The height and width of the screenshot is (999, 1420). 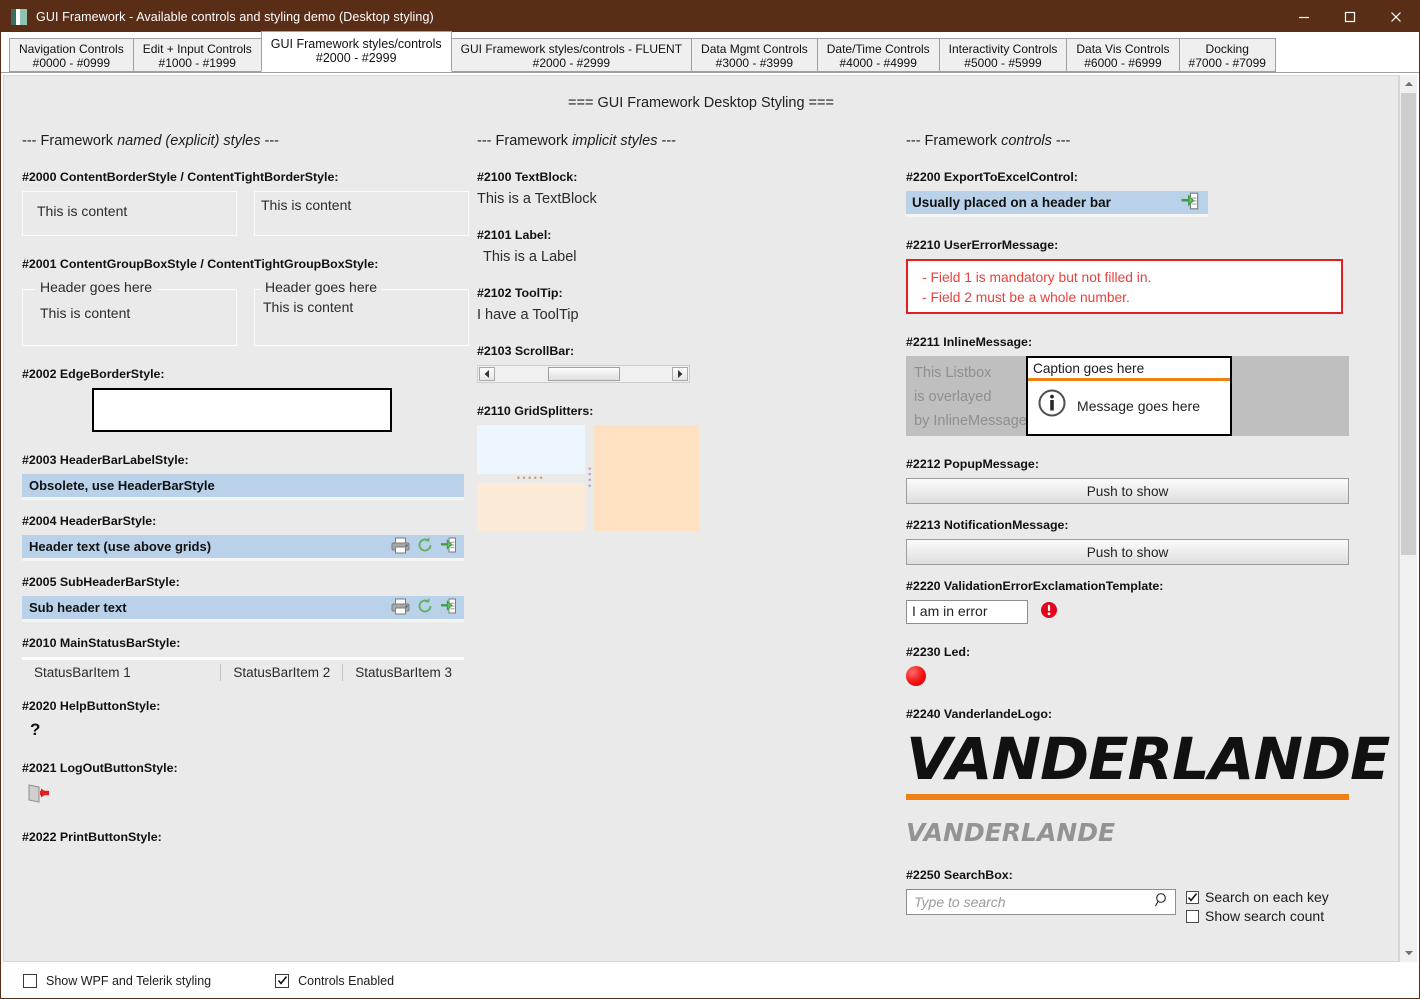 What do you see at coordinates (1257, 906) in the screenshot?
I see `search-options: Search on each key Show search count` at bounding box center [1257, 906].